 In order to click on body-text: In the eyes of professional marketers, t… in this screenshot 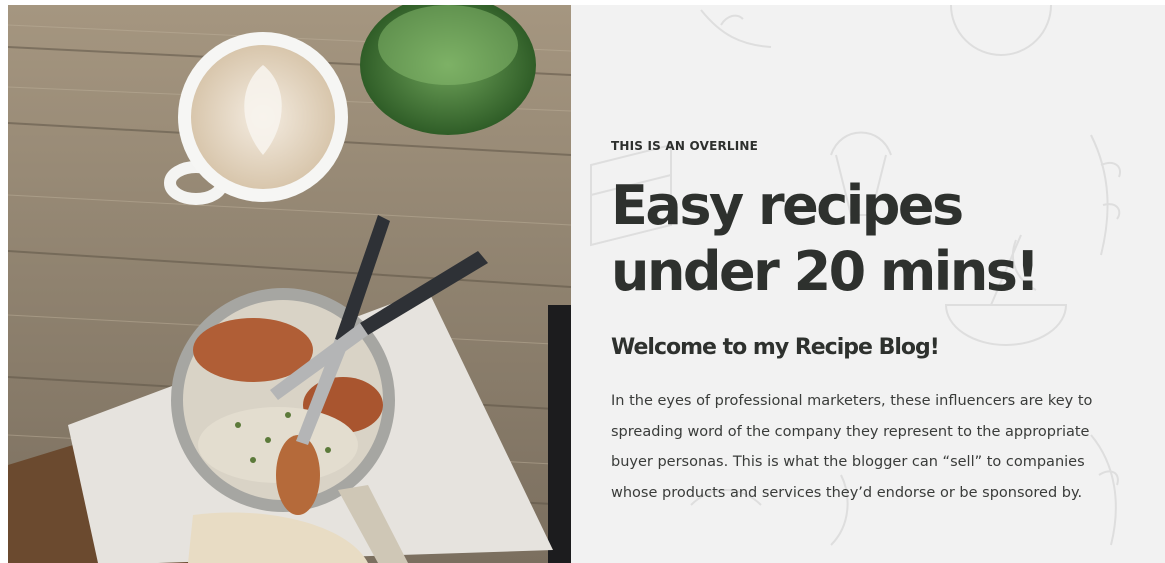, I will do `click(852, 447)`.